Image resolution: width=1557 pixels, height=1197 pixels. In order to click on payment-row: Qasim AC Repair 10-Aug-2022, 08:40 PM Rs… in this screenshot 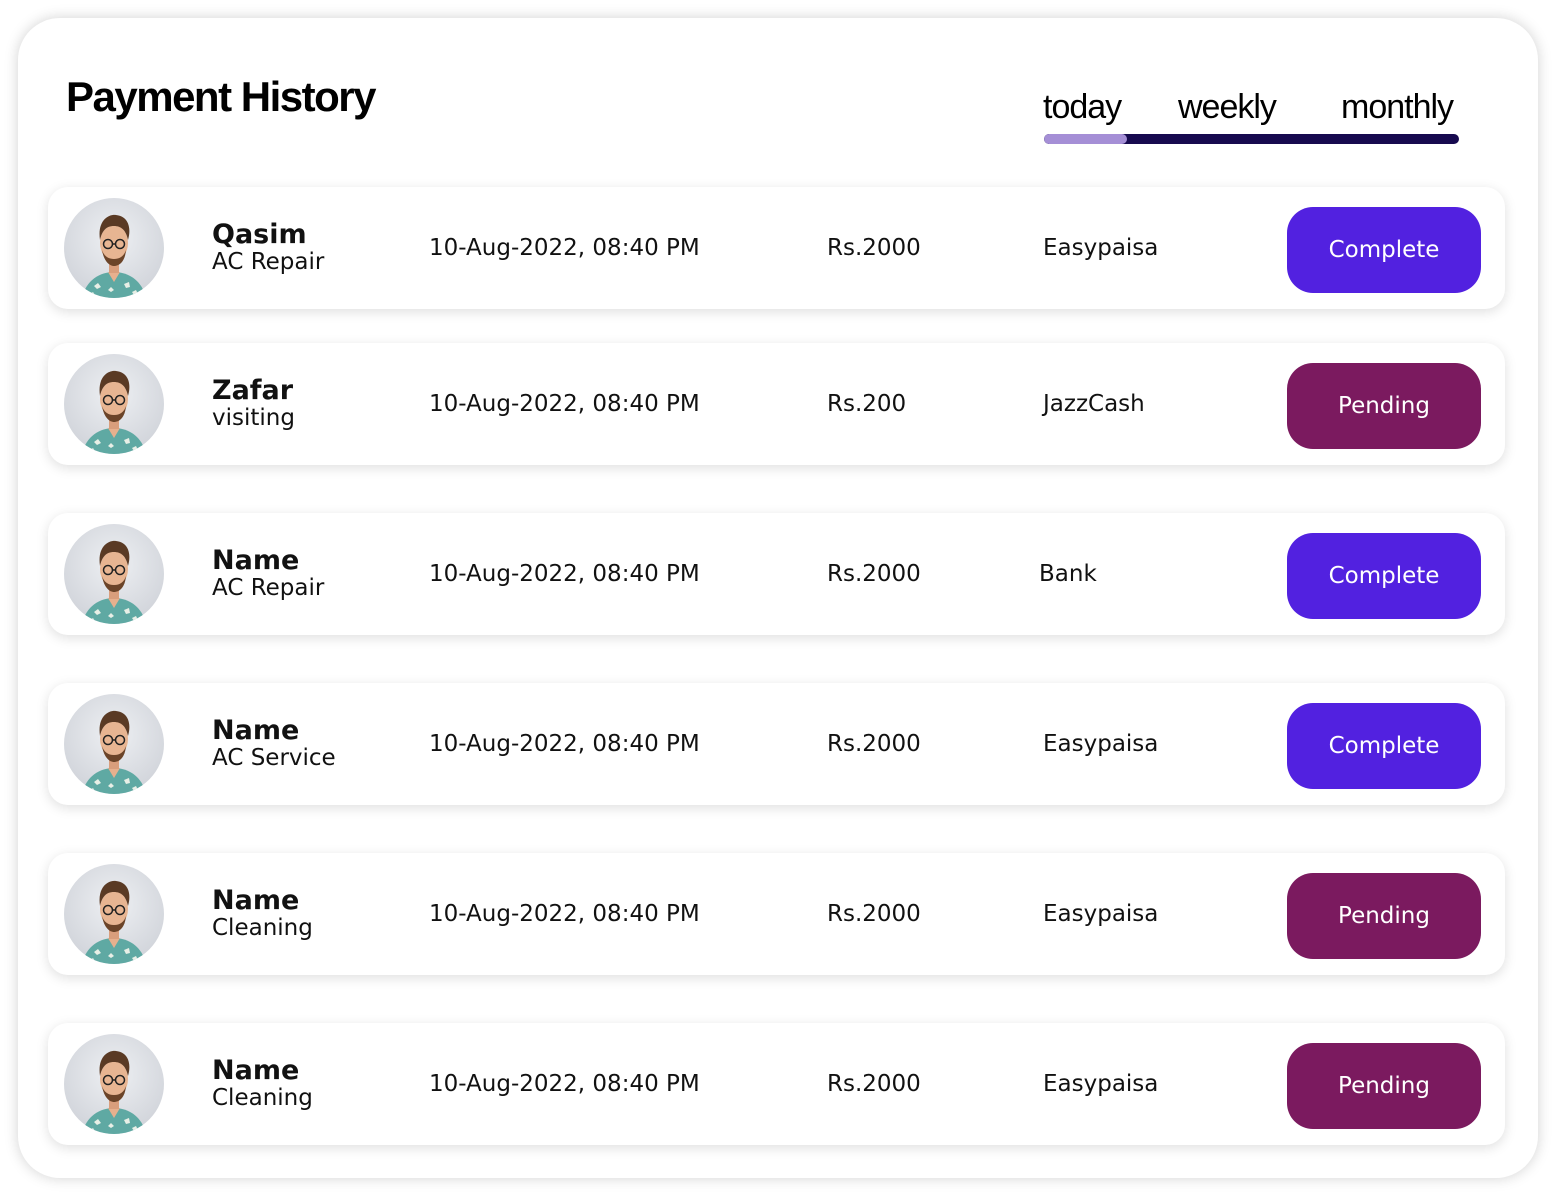, I will do `click(776, 248)`.